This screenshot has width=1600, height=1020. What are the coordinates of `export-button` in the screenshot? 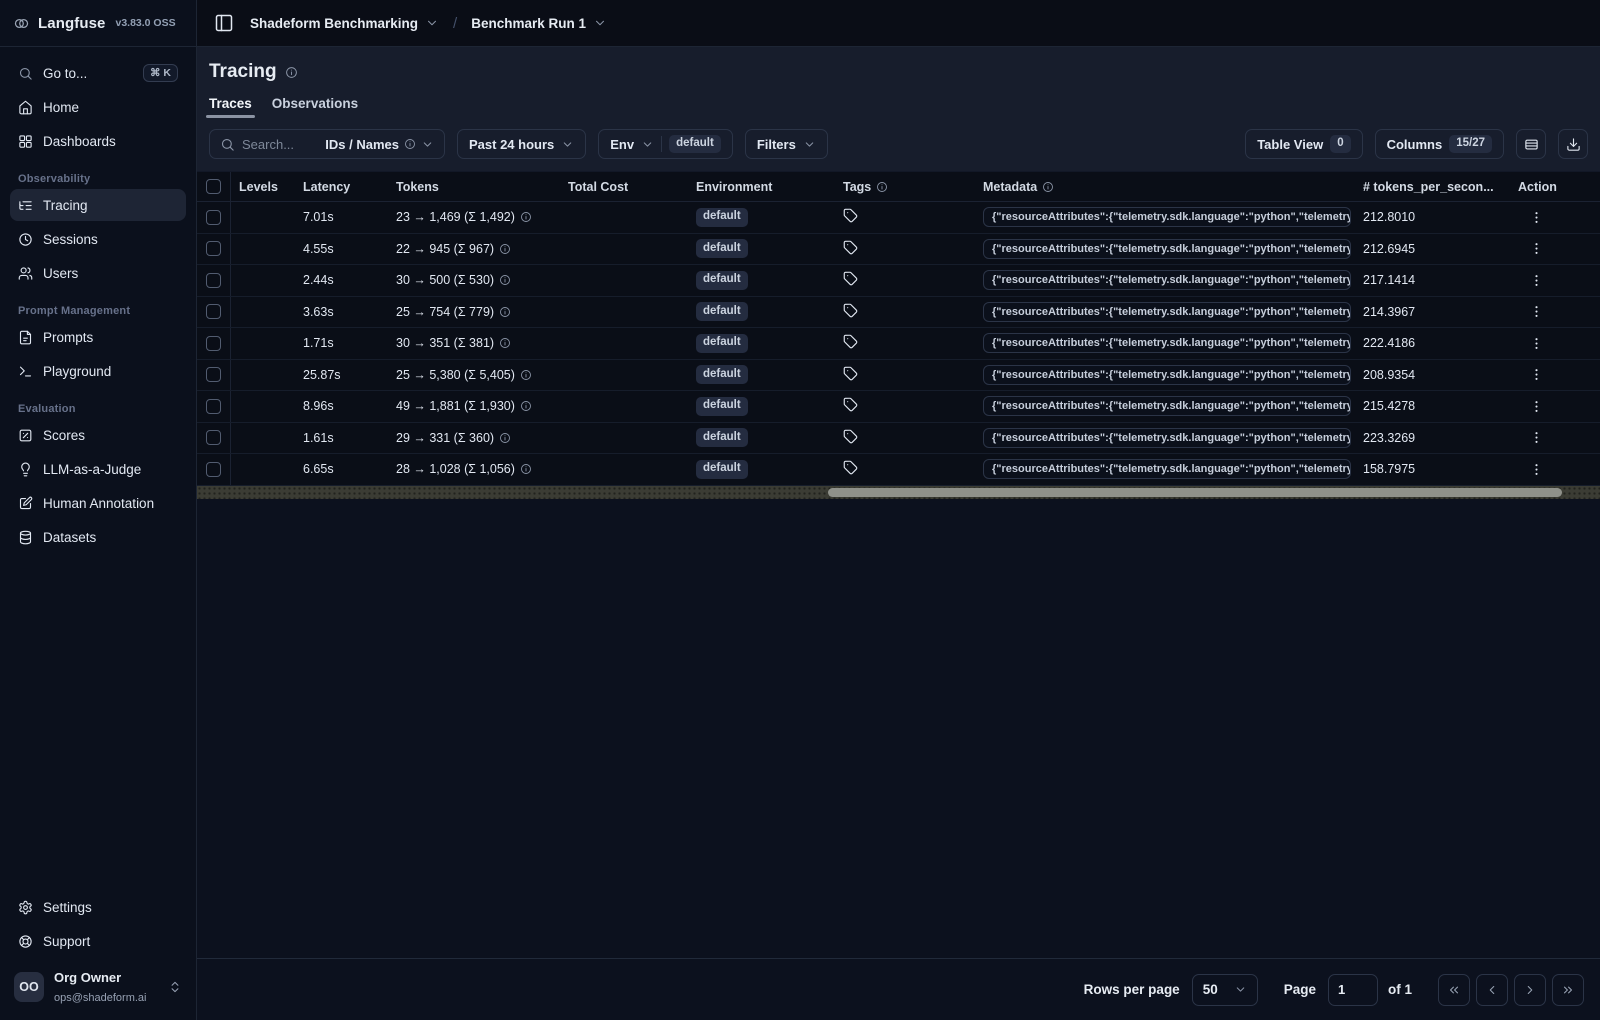 It's located at (1573, 144).